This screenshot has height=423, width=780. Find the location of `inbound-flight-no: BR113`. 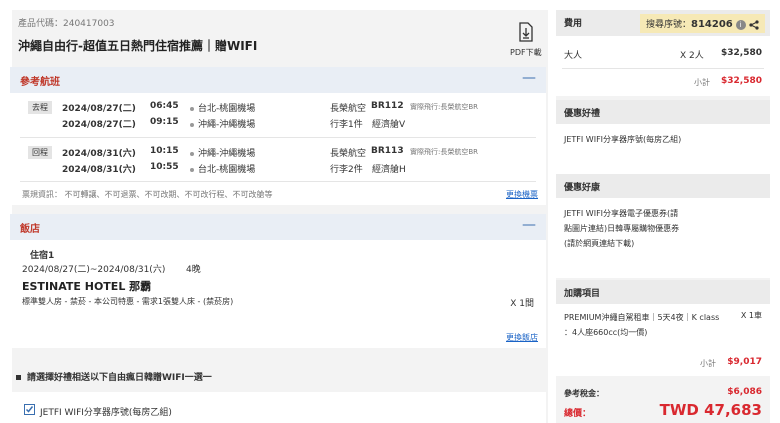

inbound-flight-no: BR113 is located at coordinates (387, 151).